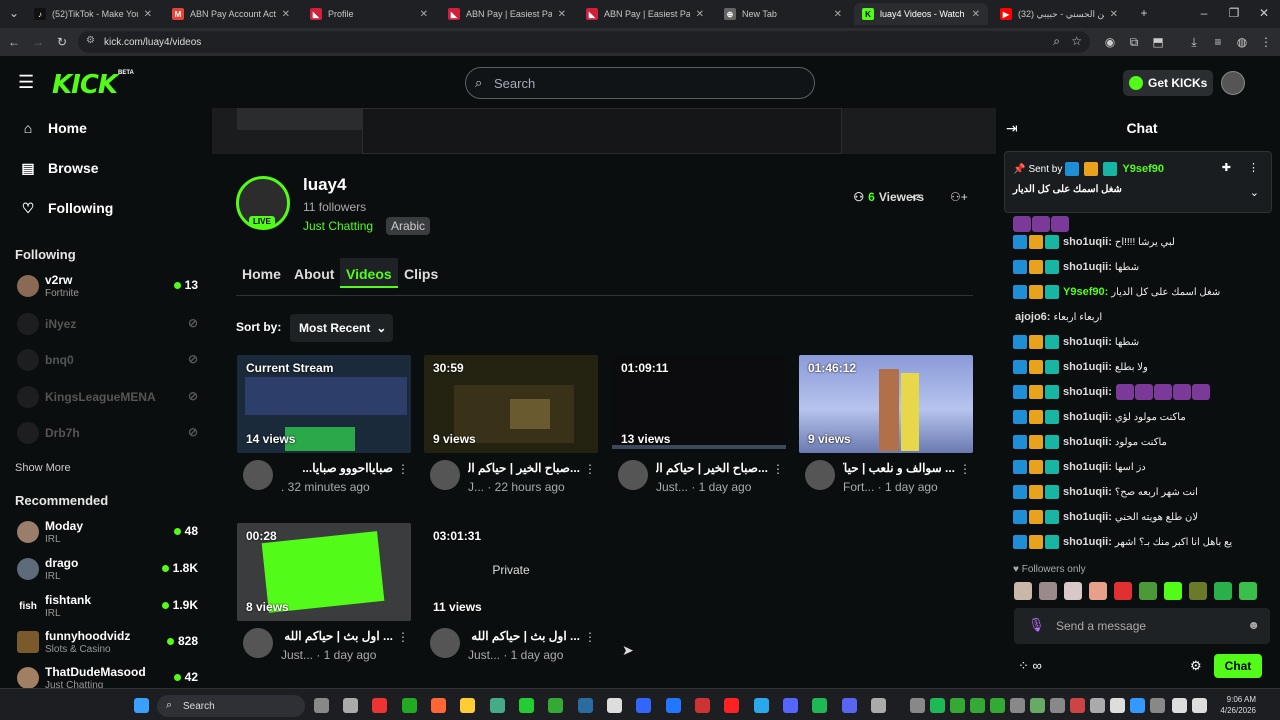 The height and width of the screenshot is (720, 1280). Describe the element at coordinates (1199, 705) in the screenshot. I see `volume-icon` at that location.